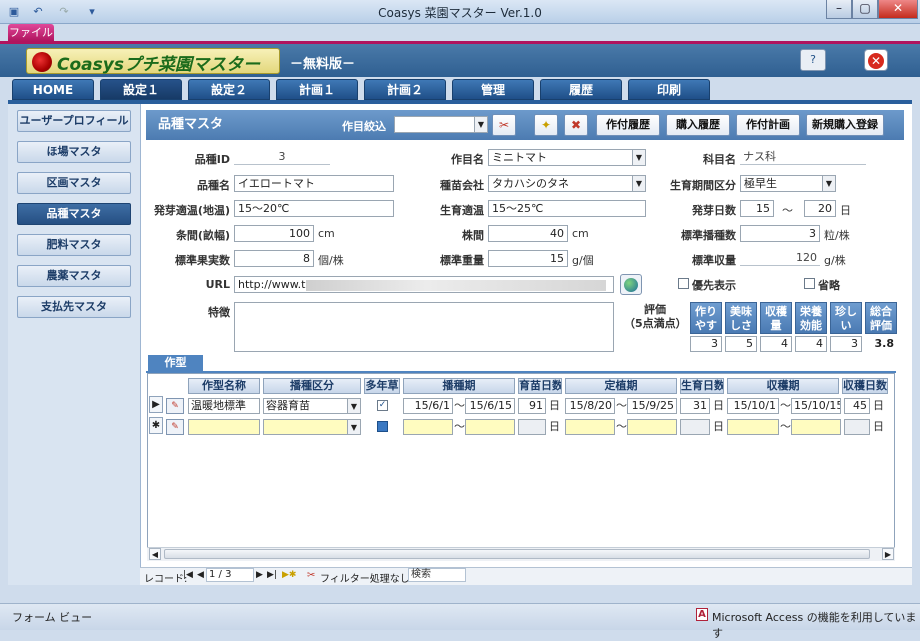  I want to click on cell-harvest-days: 45, so click(857, 406).